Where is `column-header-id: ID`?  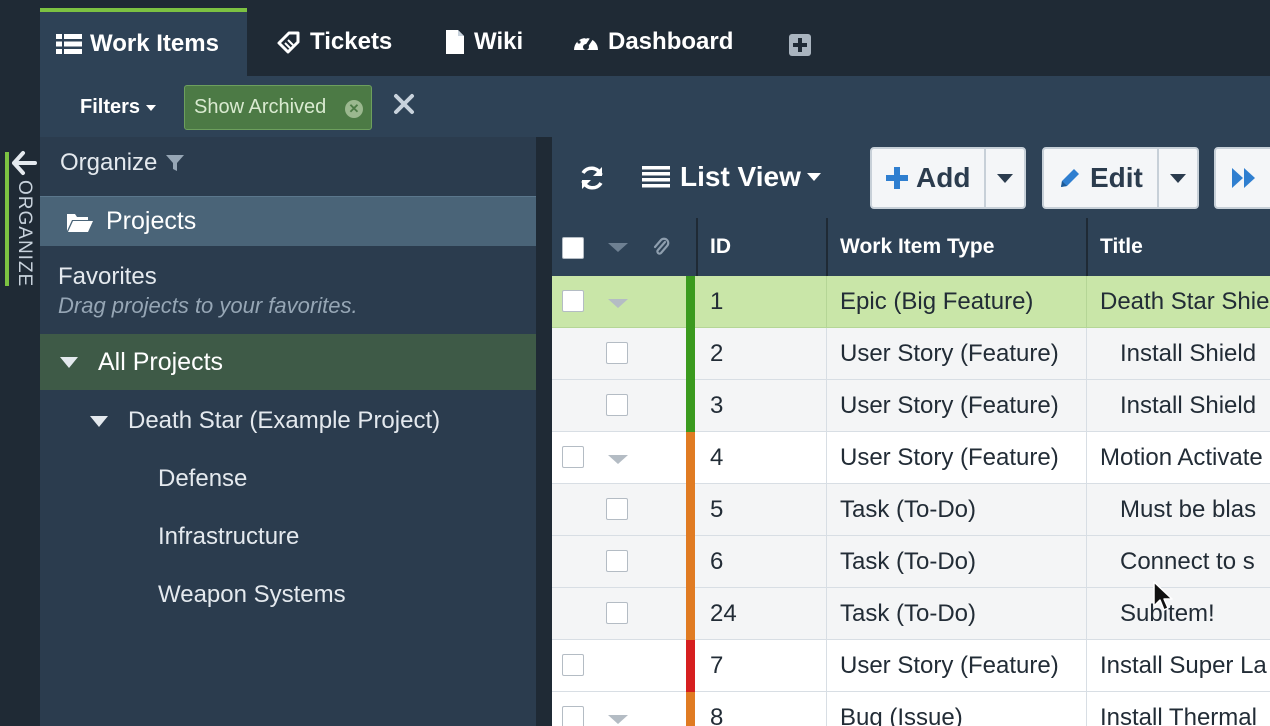
column-header-id: ID is located at coordinates (720, 247).